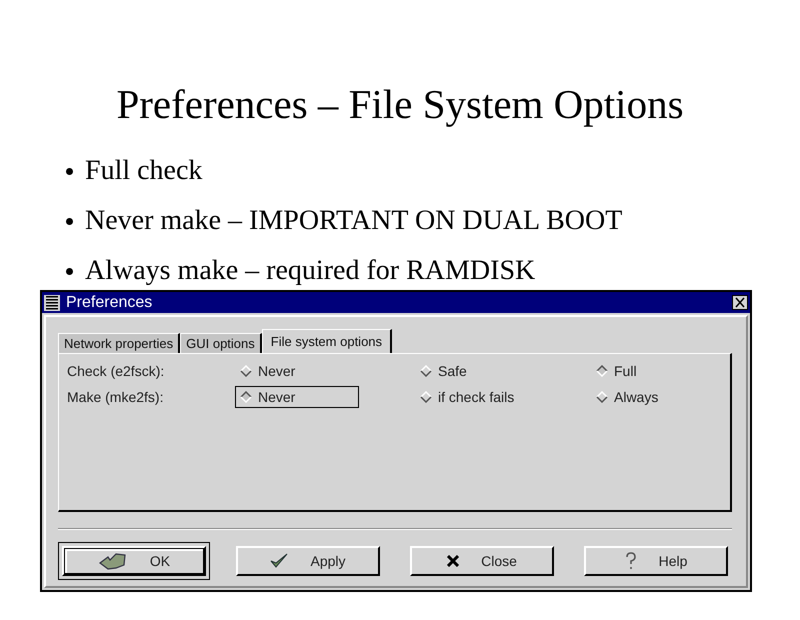 The height and width of the screenshot is (620, 800). I want to click on bullet-text: Always make – required for RAMDISK, so click(310, 271).